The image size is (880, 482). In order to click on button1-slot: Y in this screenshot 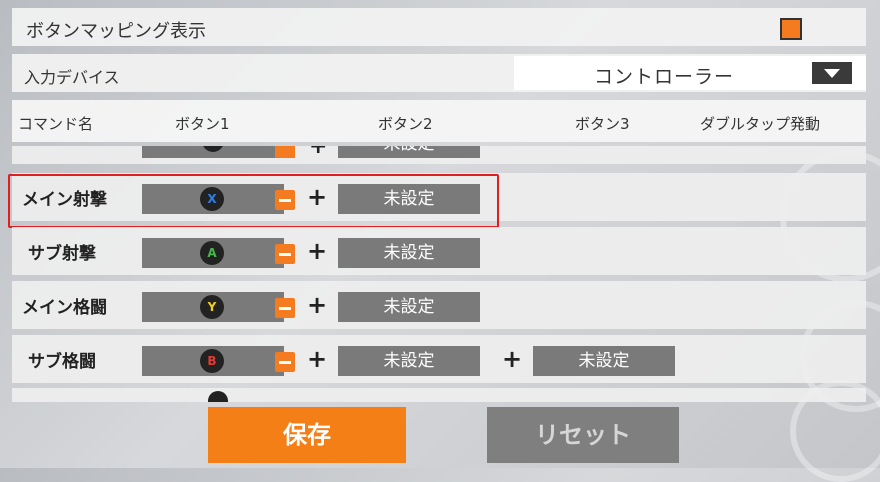, I will do `click(213, 307)`.